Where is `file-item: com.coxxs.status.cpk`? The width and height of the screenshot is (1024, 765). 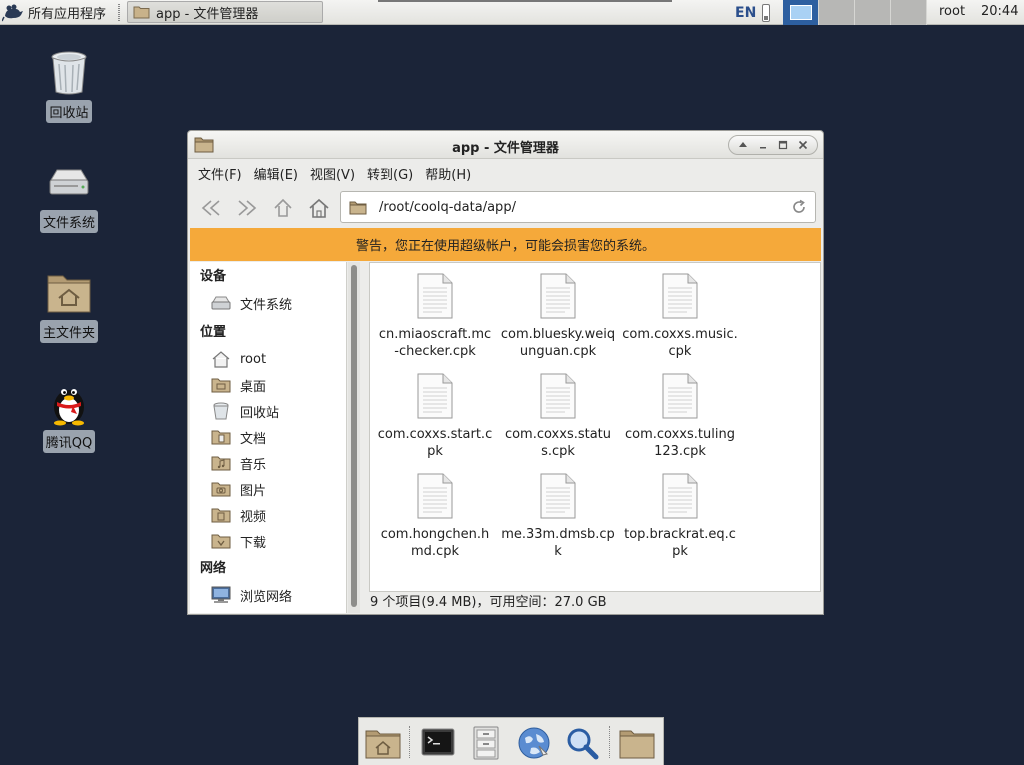
file-item: com.coxxs.status.cpk is located at coordinates (558, 416).